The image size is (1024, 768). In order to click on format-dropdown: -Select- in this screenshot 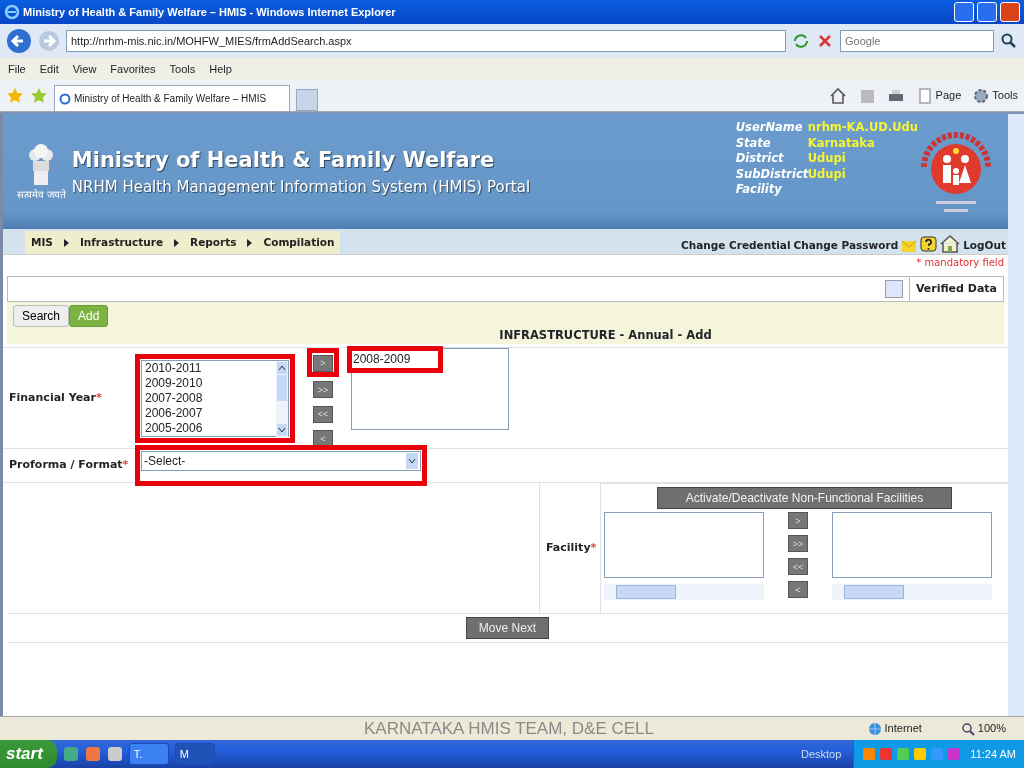, I will do `click(281, 461)`.